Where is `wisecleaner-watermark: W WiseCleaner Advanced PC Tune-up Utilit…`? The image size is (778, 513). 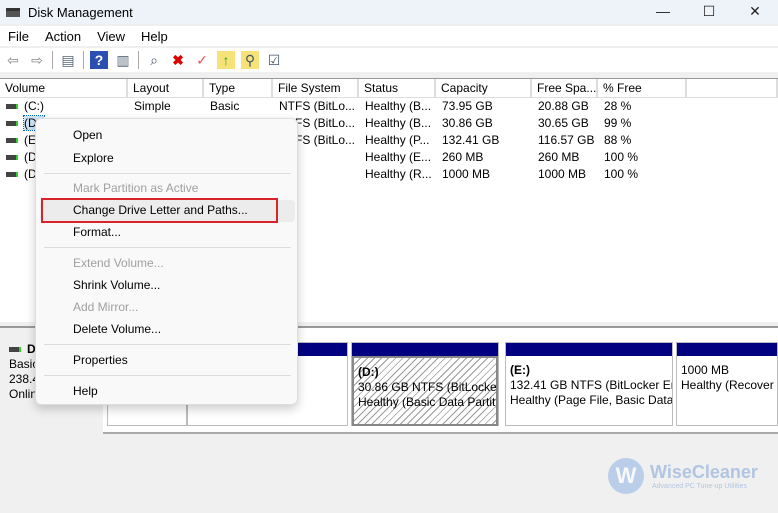 wisecleaner-watermark: W WiseCleaner Advanced PC Tune-up Utilit… is located at coordinates (683, 476).